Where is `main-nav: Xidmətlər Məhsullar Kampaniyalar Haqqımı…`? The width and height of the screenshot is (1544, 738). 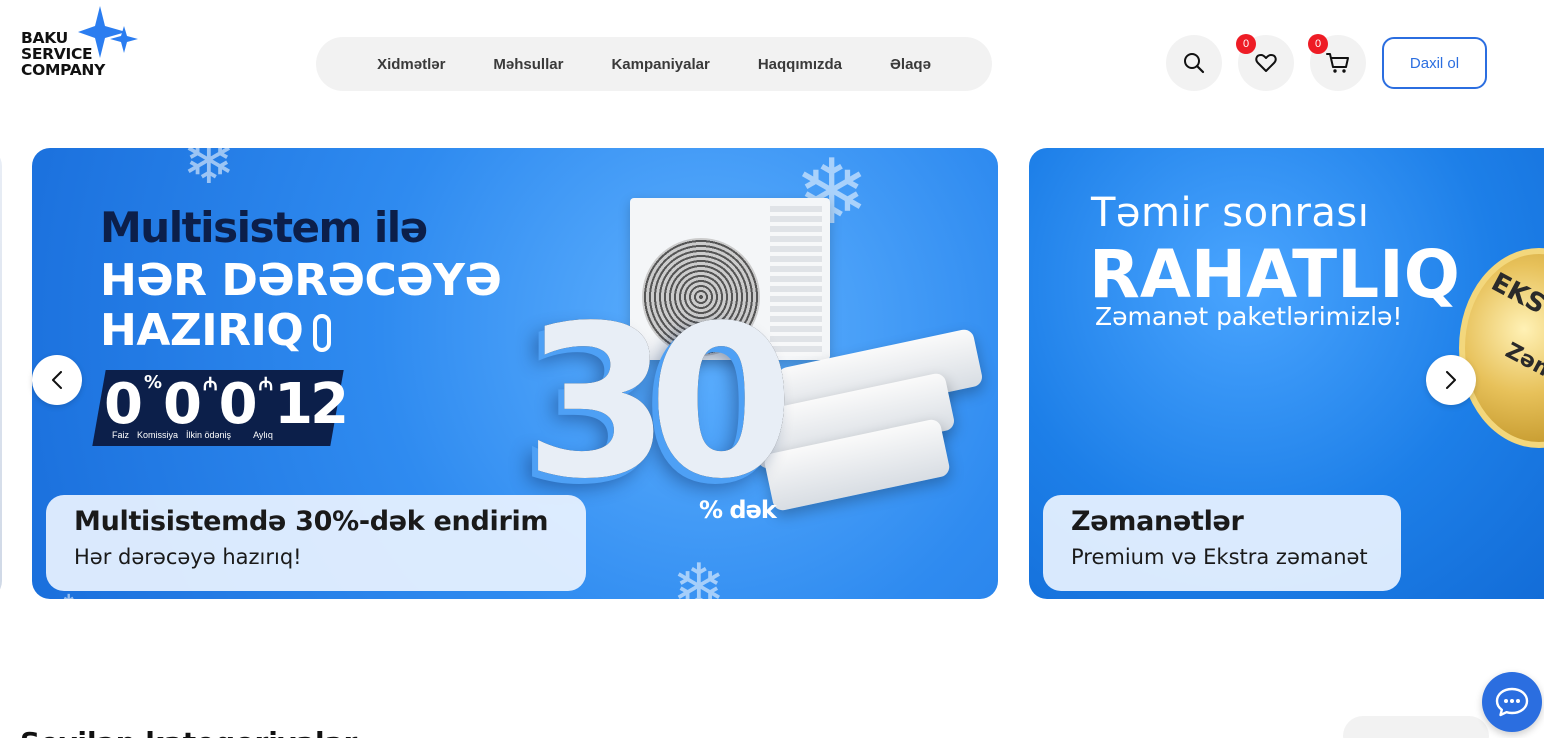
main-nav: Xidmətlər Məhsullar Kampaniyalar Haqqımı… is located at coordinates (654, 64).